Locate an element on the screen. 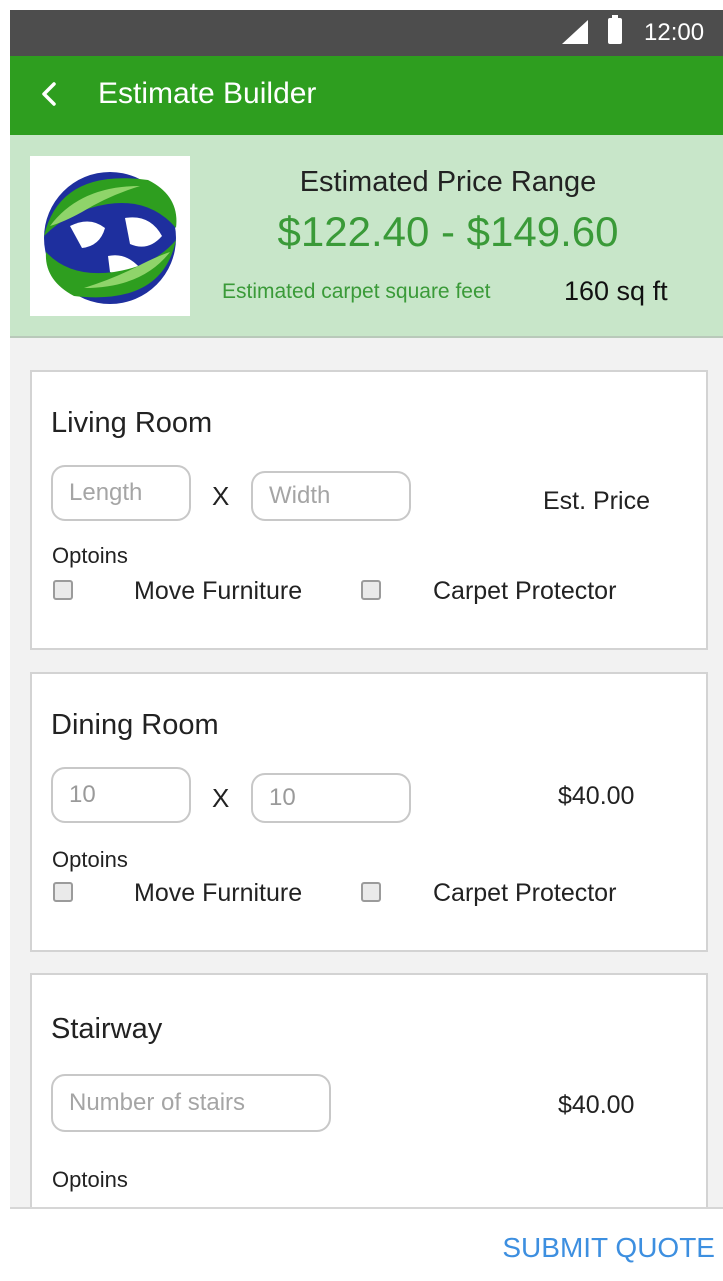  app-bar: Estimate Builder is located at coordinates (366, 95).